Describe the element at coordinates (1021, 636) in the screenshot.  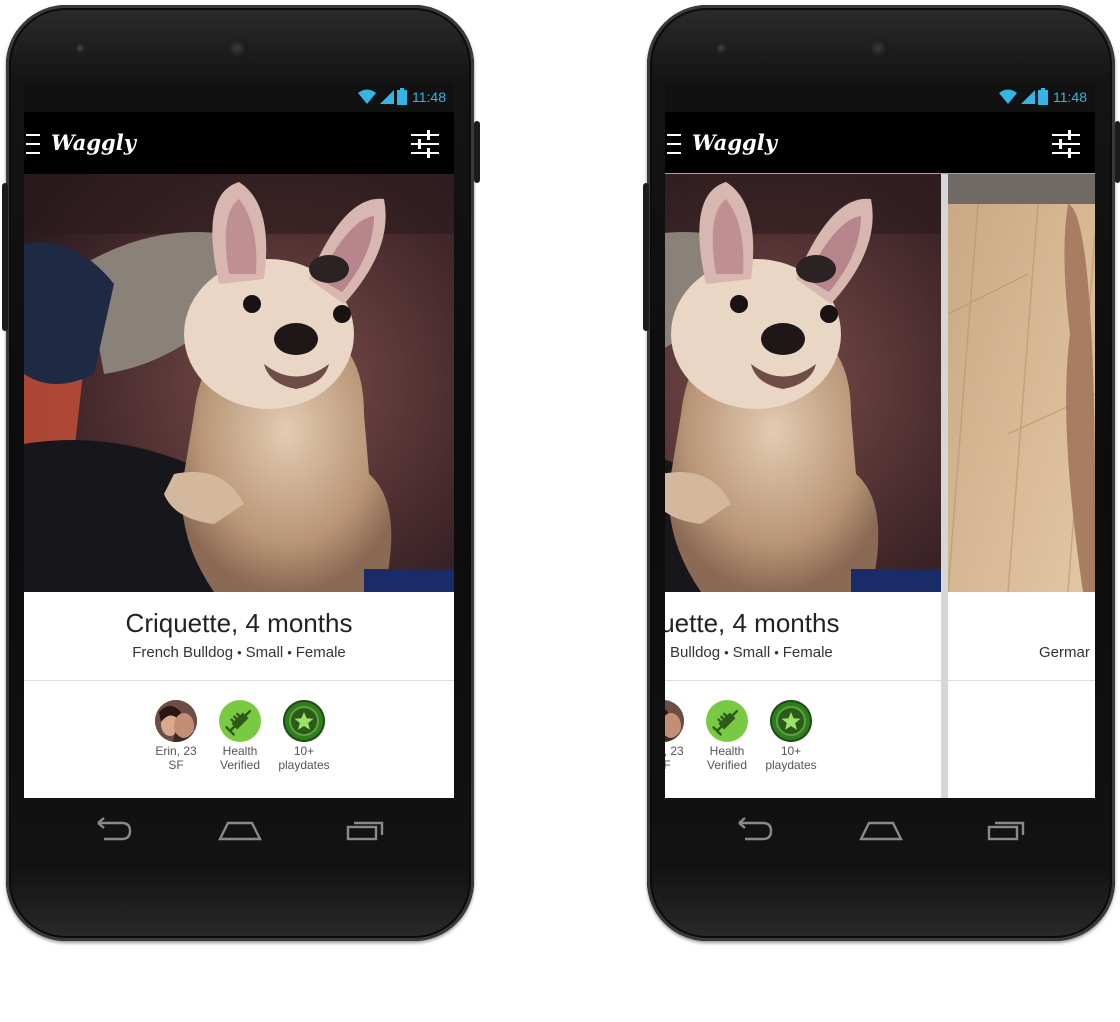
I see `next-dog-info: Germar` at that location.